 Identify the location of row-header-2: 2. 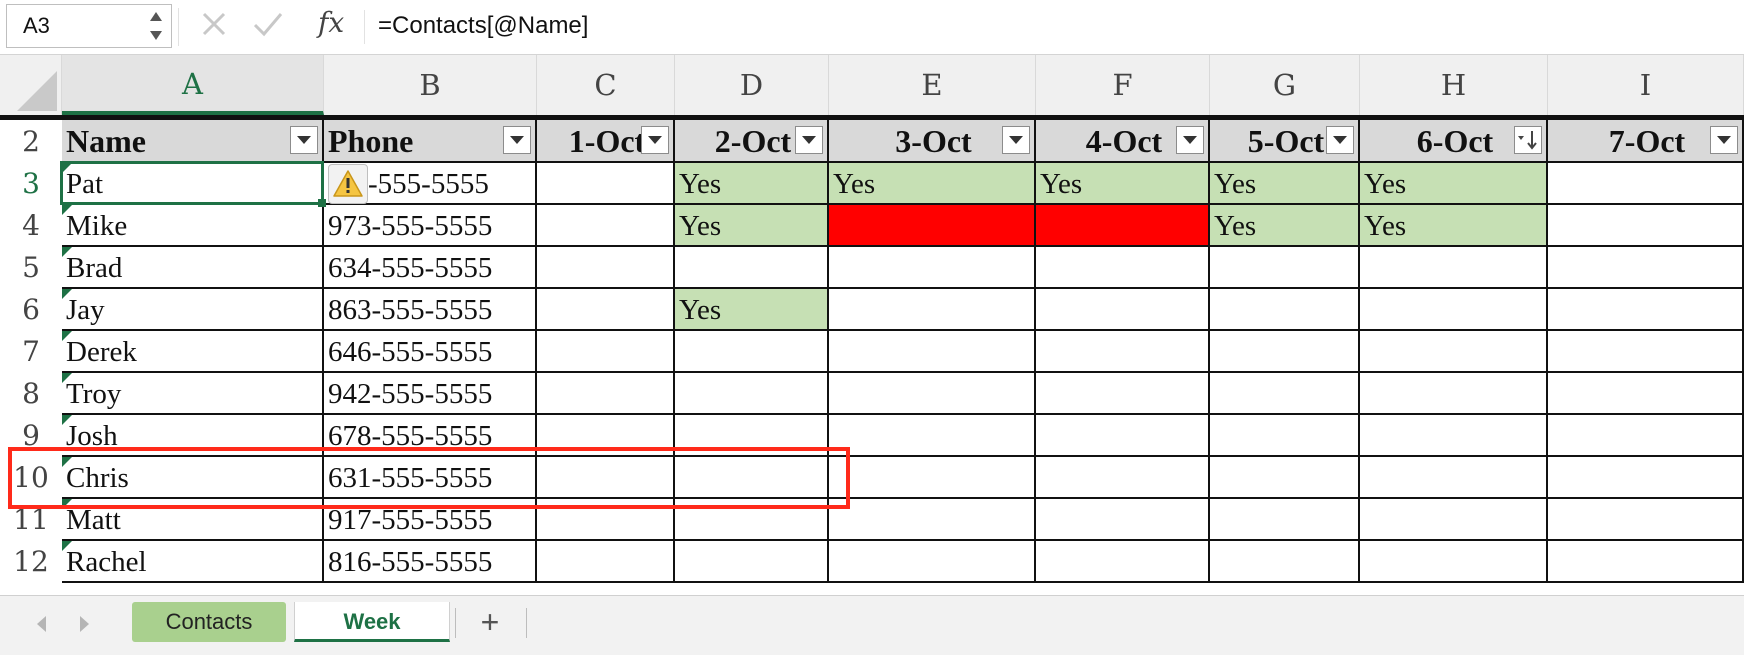
(31, 141).